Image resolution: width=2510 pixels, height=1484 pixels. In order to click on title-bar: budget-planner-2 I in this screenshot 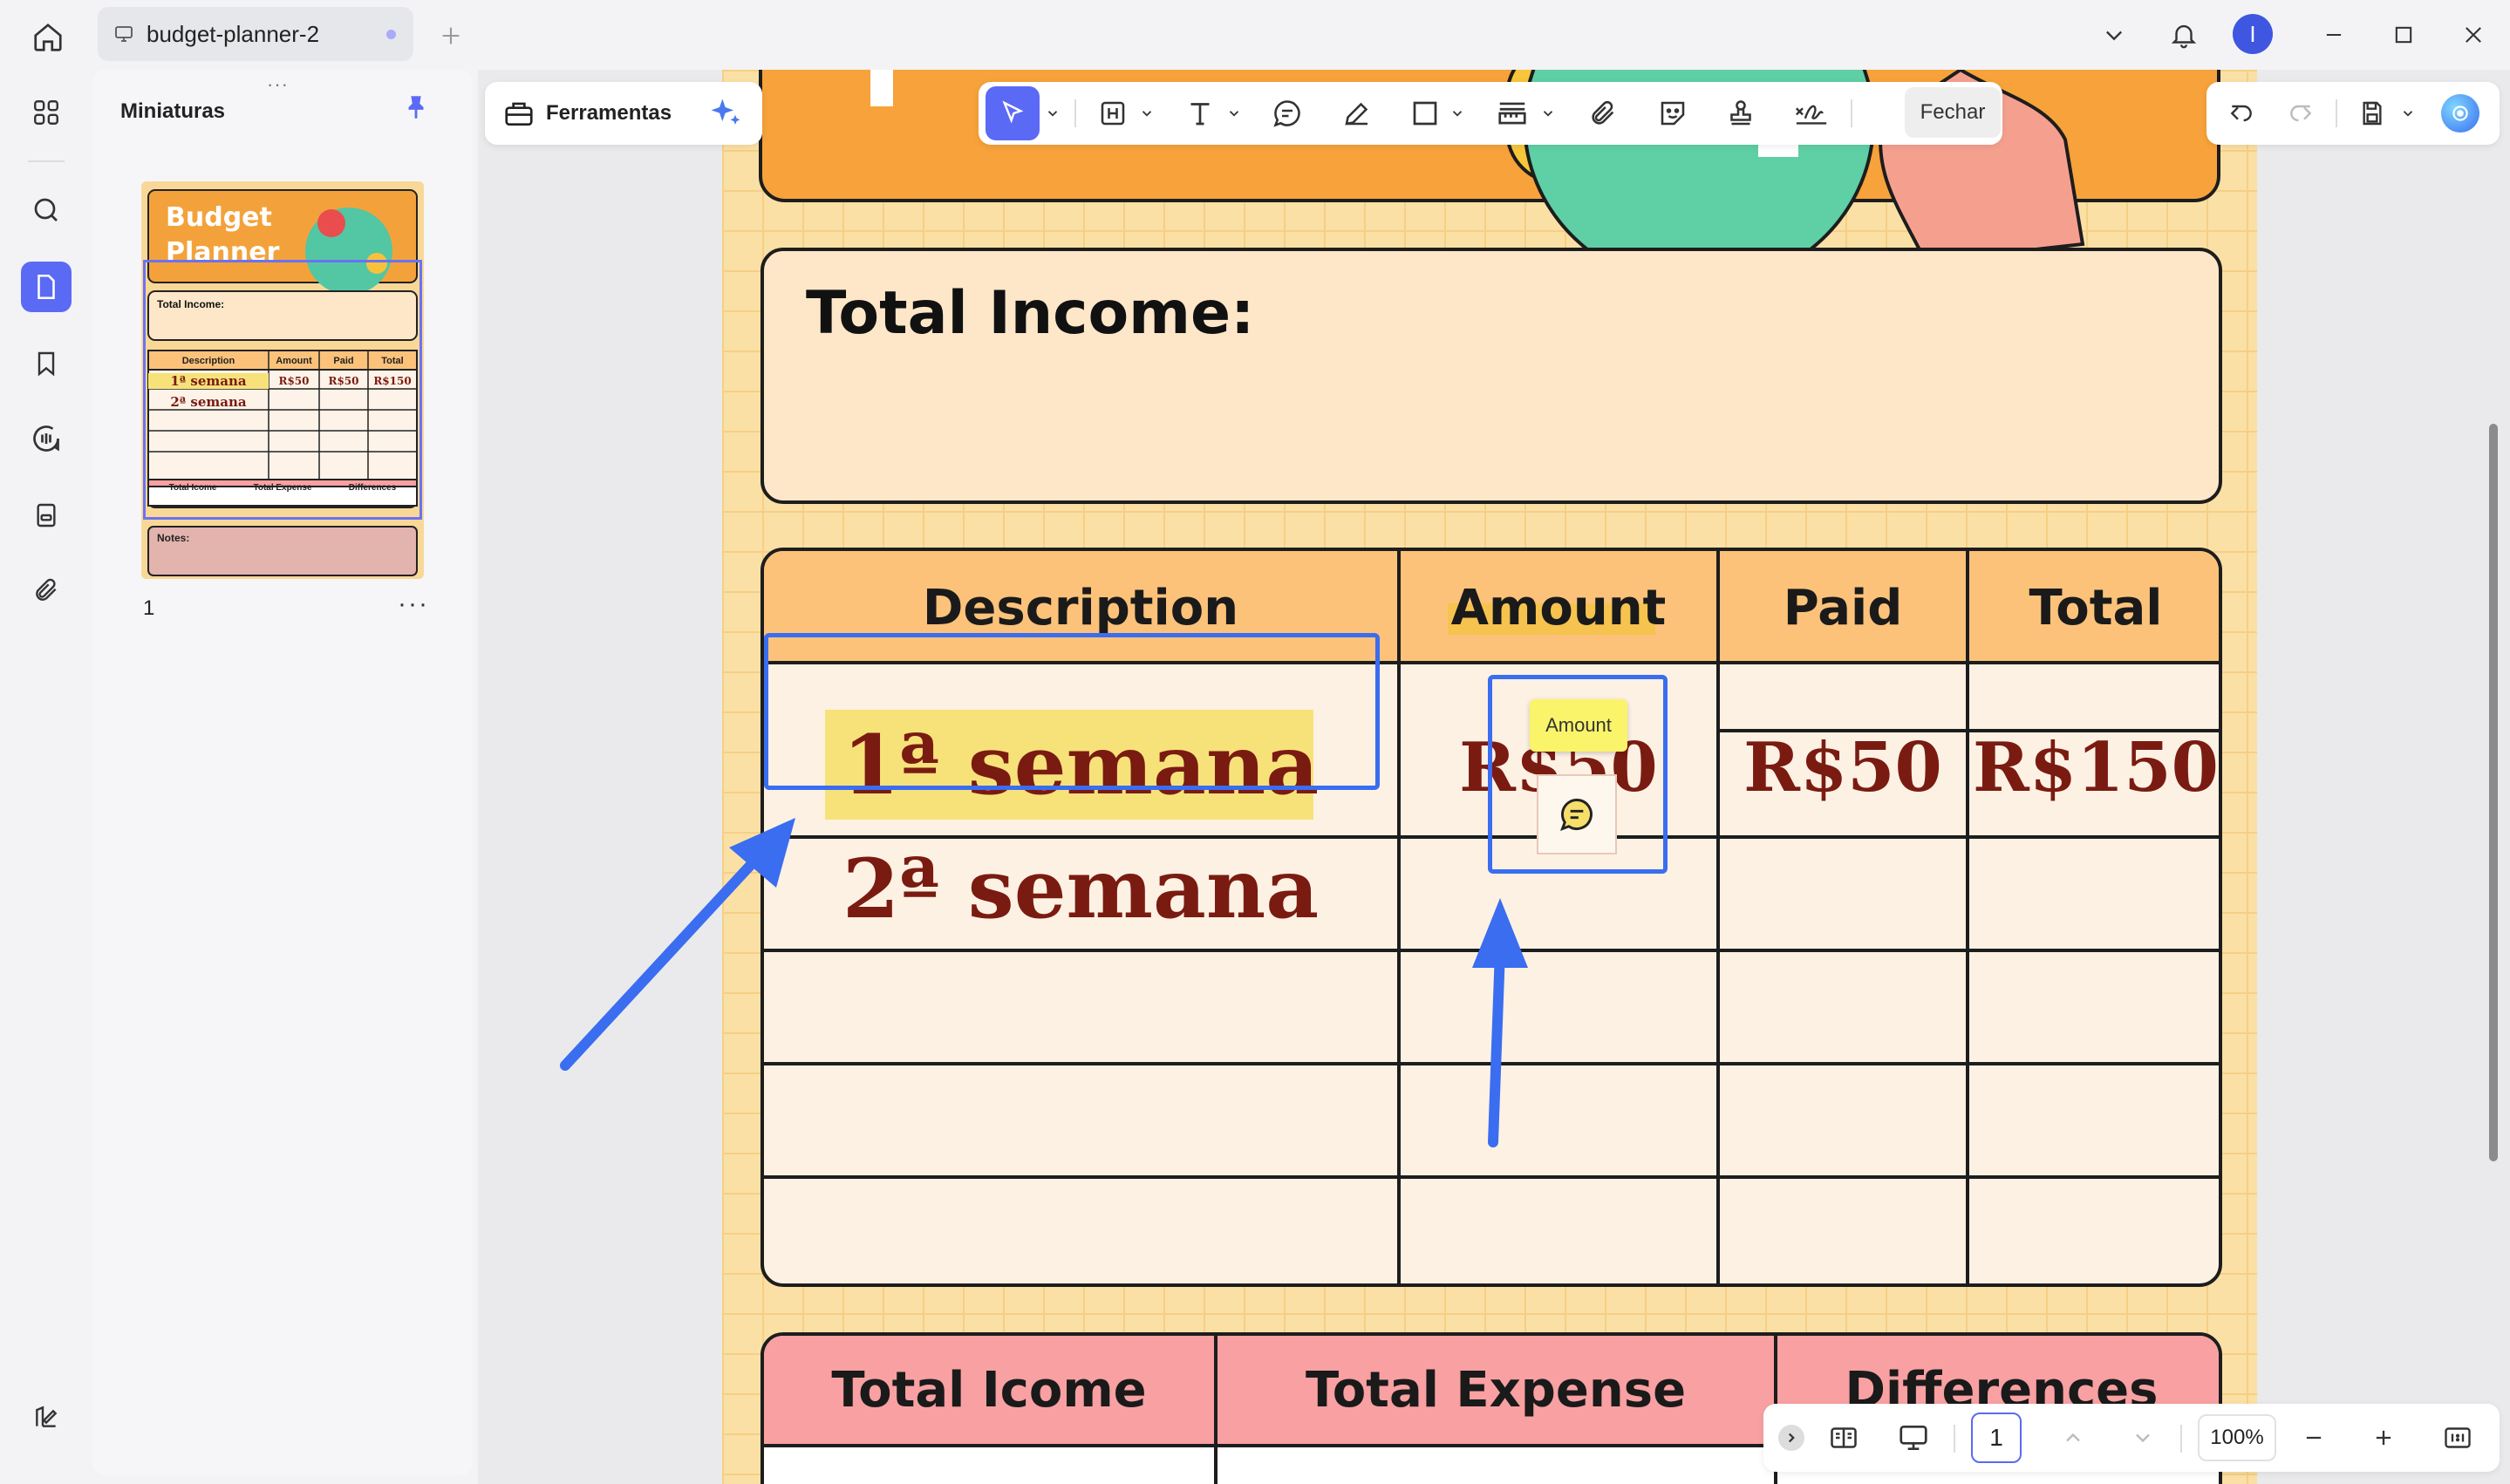, I will do `click(1255, 35)`.